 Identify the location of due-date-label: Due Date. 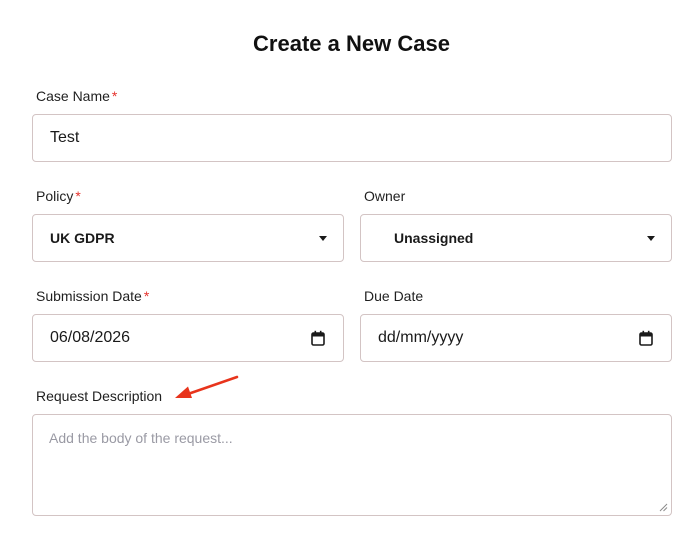
(393, 296).